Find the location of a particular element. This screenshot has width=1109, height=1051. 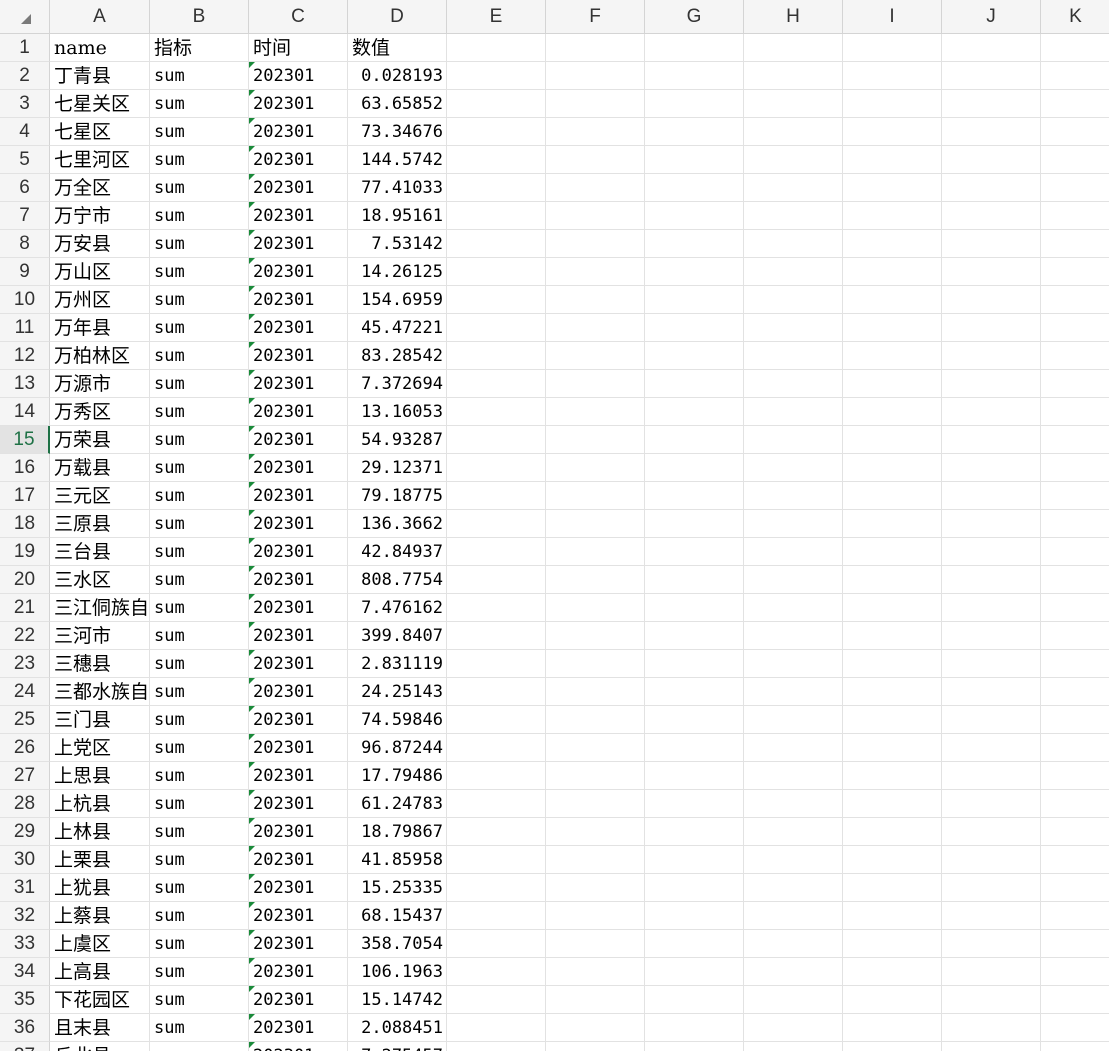

cell-d: 2.088451 is located at coordinates (397, 1028).